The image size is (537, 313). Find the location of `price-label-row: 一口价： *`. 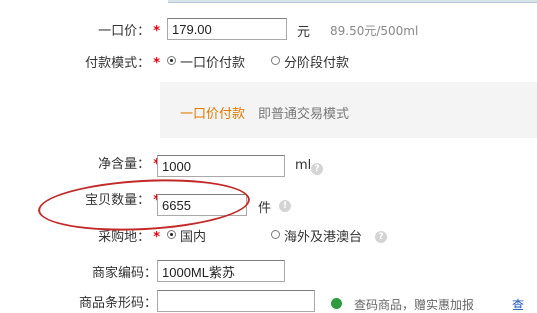

price-label-row: 一口价： * is located at coordinates (100, 29).